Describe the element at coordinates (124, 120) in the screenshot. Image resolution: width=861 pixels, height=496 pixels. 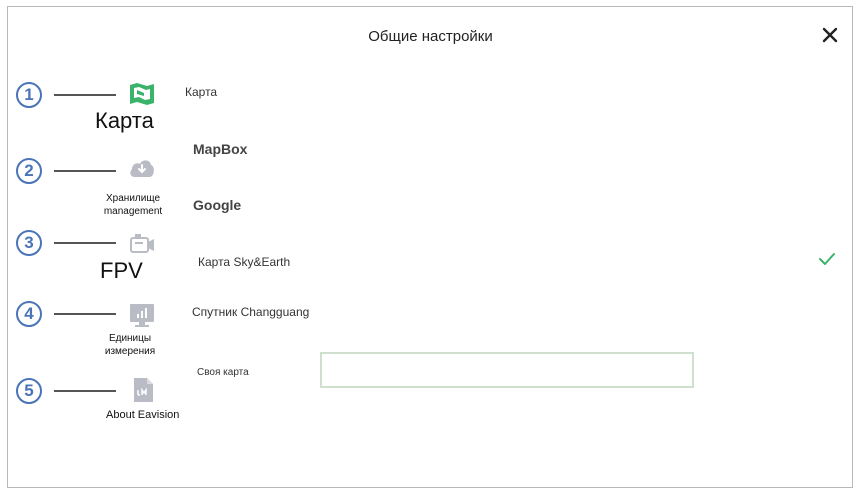
I see `sidebar-item-map-label: Карта` at that location.